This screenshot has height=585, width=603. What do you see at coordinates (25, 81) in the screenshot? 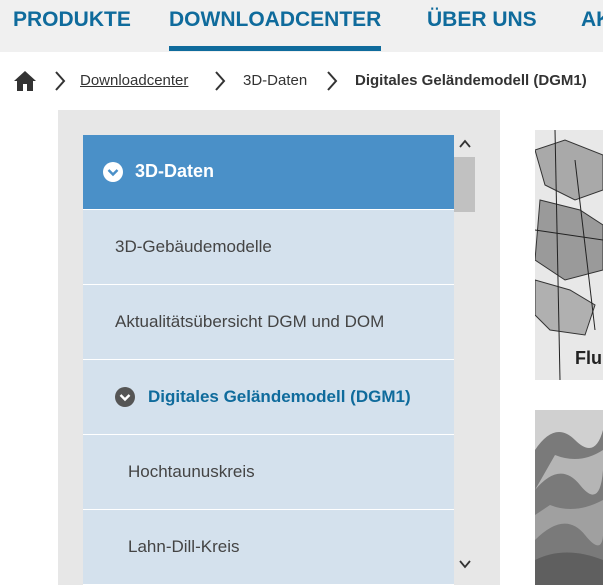
I see `home-icon` at bounding box center [25, 81].